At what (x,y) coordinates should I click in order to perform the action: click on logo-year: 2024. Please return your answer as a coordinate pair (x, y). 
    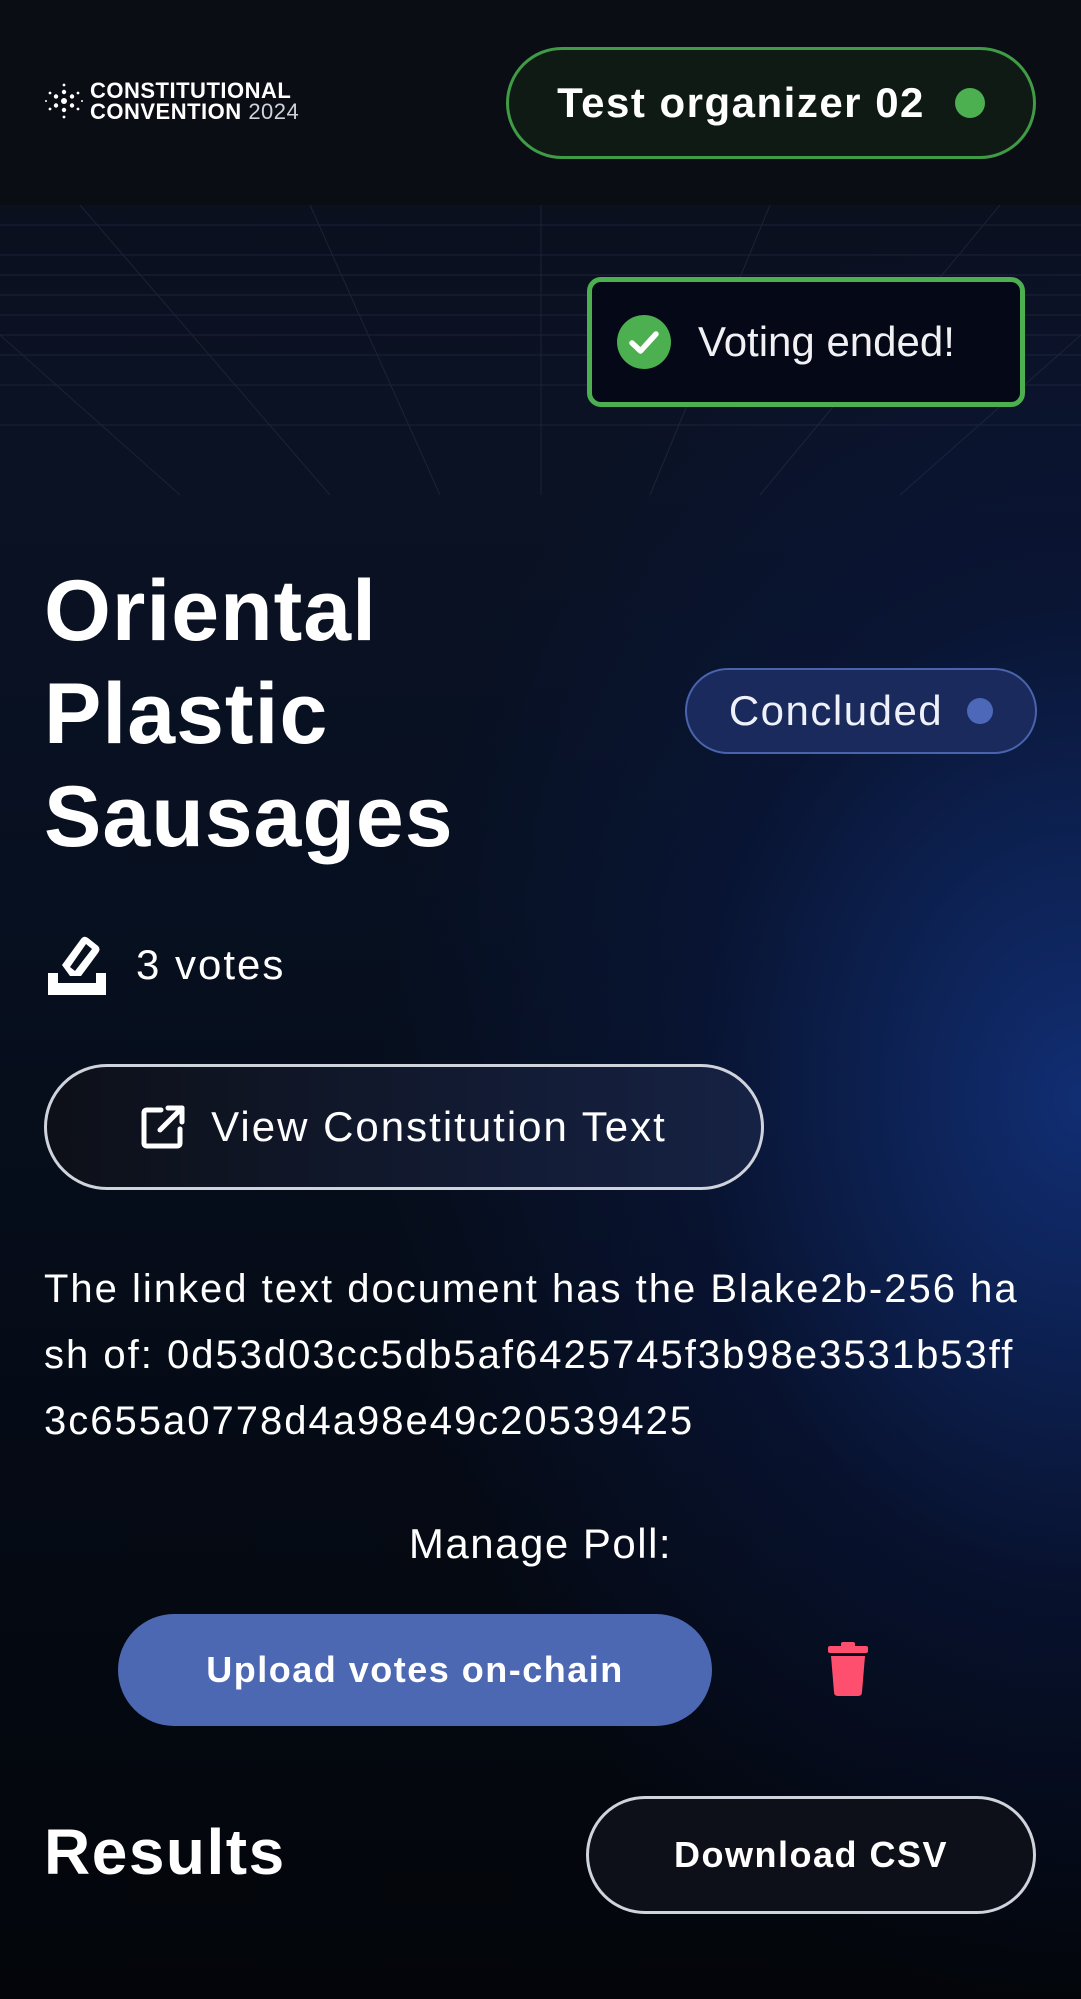
    Looking at the image, I should click on (274, 111).